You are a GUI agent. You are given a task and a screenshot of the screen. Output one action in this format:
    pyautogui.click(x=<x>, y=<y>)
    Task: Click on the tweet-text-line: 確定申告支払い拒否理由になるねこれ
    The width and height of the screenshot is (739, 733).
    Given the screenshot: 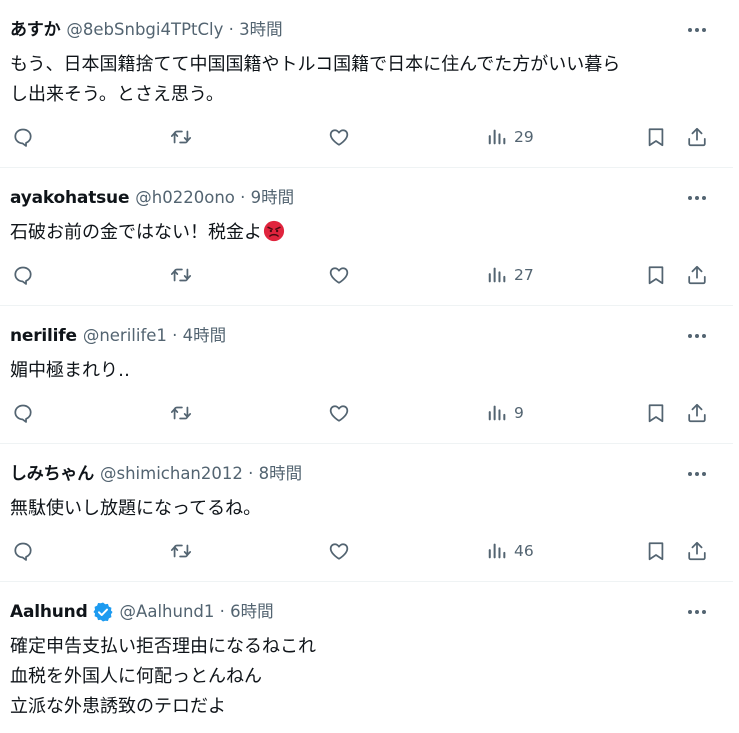 What is the action you would take?
    pyautogui.click(x=163, y=646)
    